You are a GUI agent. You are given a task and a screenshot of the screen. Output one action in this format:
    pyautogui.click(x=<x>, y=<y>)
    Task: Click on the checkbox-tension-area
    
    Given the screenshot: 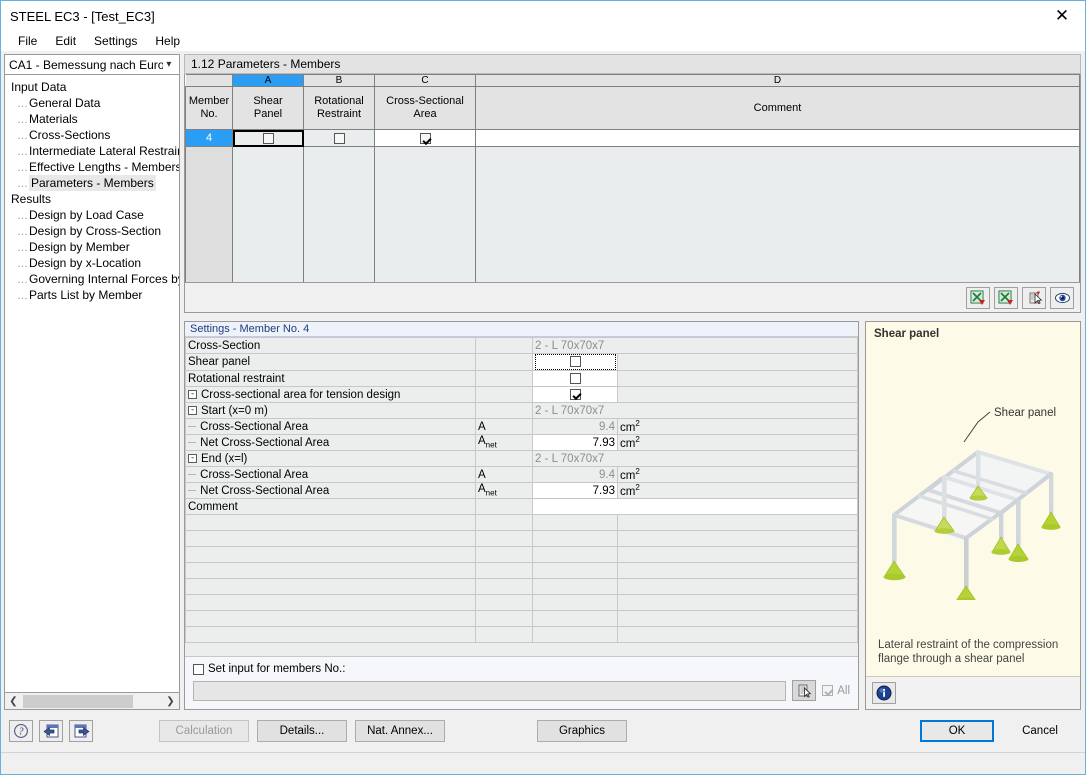 What is the action you would take?
    pyautogui.click(x=575, y=394)
    